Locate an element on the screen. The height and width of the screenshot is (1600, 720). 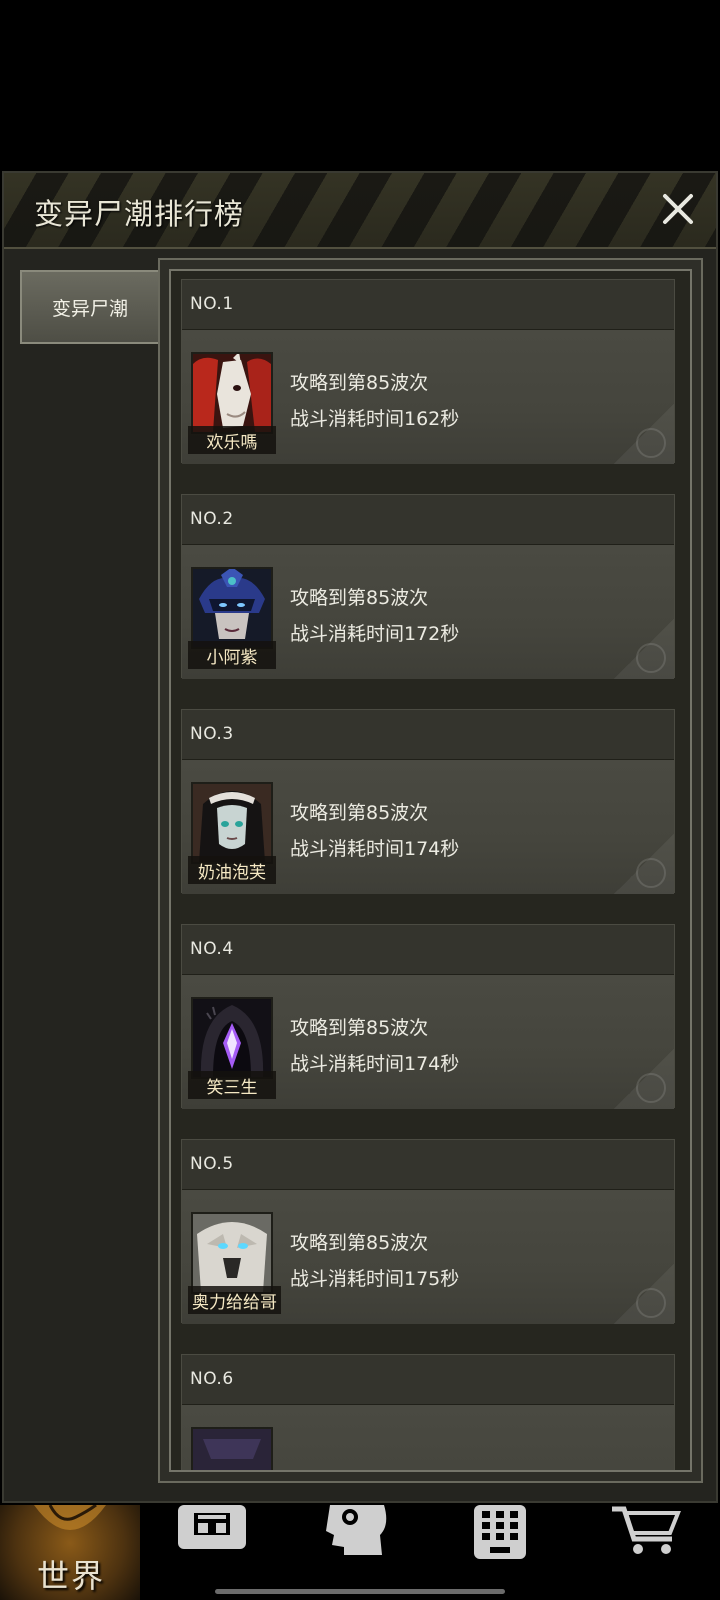
nav-world: 世界 is located at coordinates (70, 1552).